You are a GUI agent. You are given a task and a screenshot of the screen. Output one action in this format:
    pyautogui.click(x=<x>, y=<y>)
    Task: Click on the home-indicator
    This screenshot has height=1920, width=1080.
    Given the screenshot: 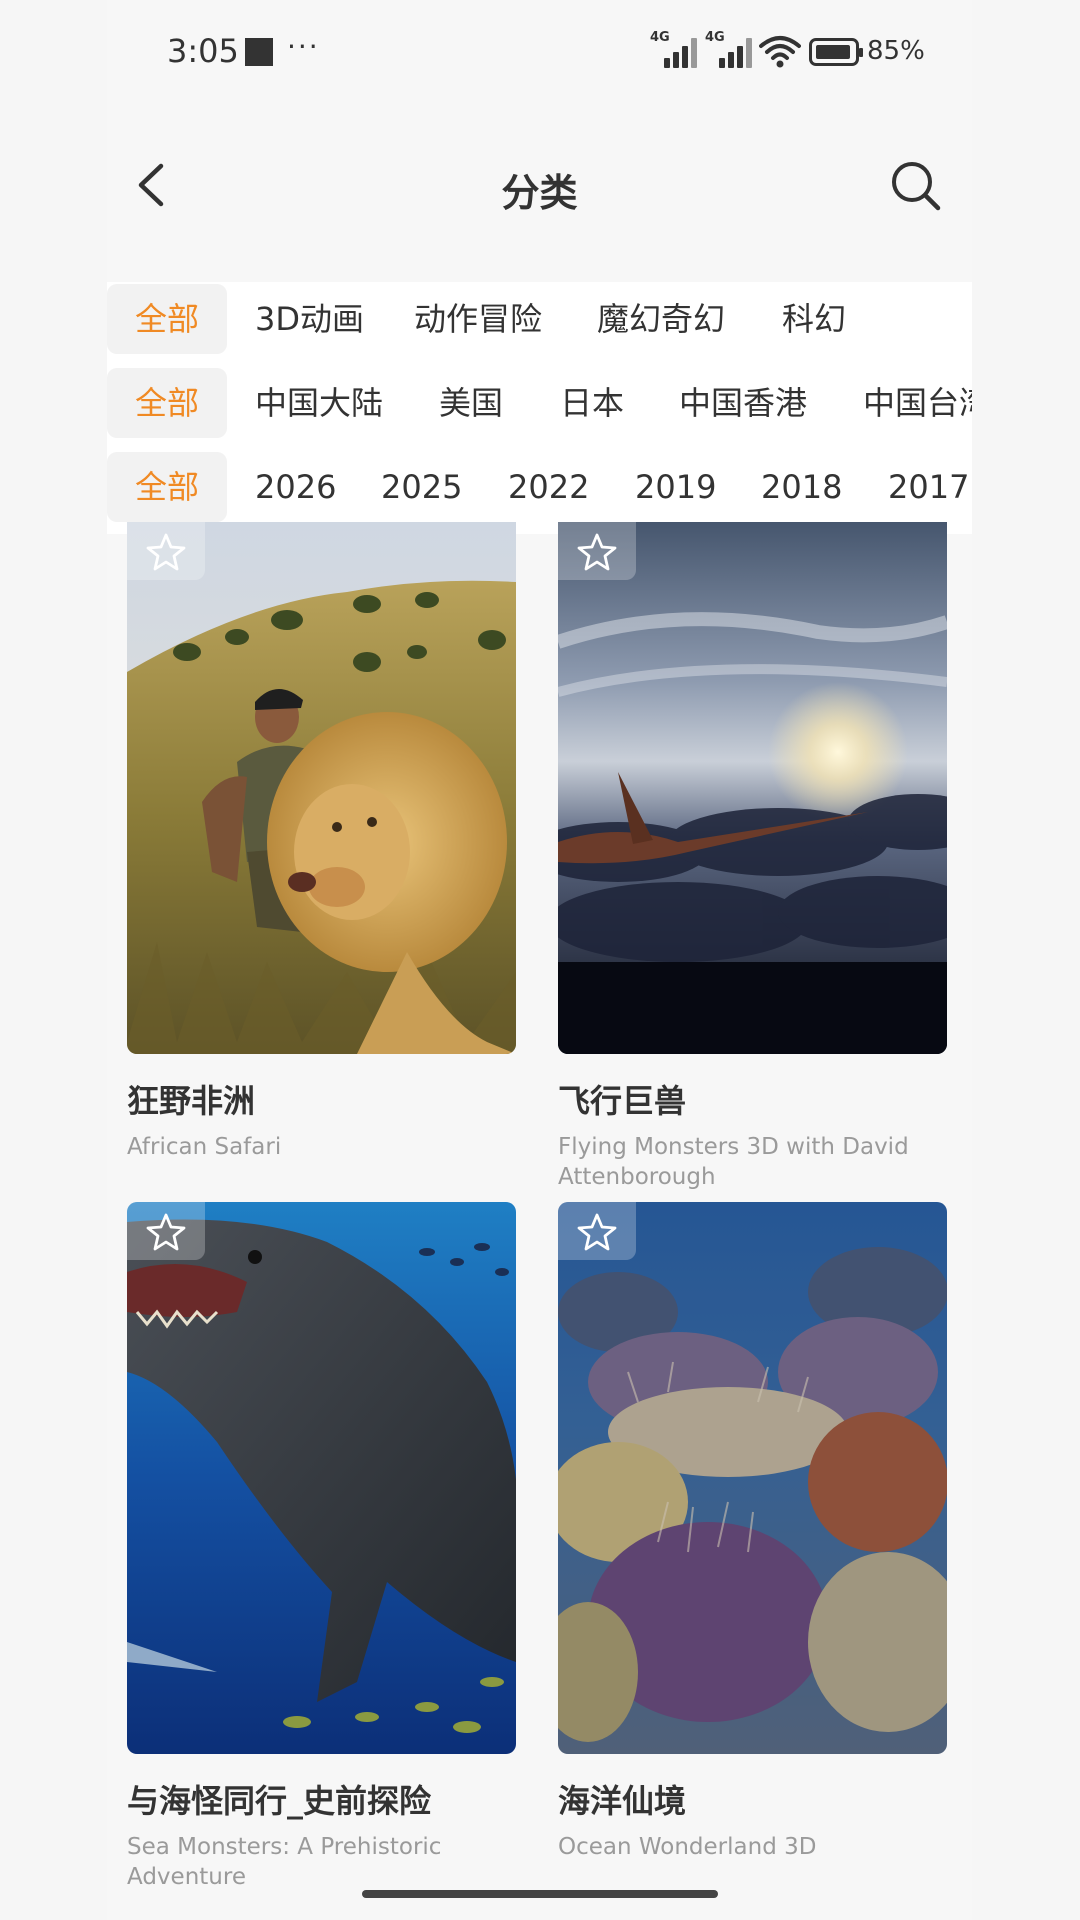 What is the action you would take?
    pyautogui.click(x=540, y=1894)
    